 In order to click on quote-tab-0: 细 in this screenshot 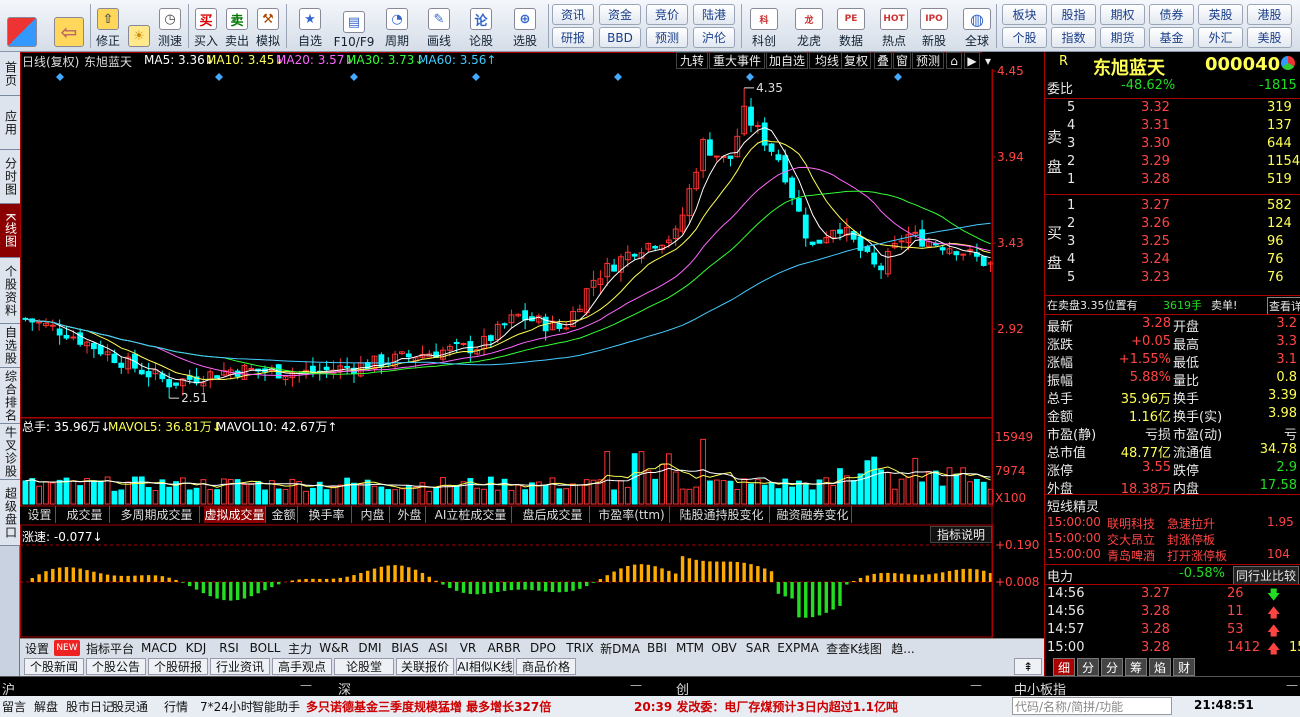, I will do `click(1064, 667)`.